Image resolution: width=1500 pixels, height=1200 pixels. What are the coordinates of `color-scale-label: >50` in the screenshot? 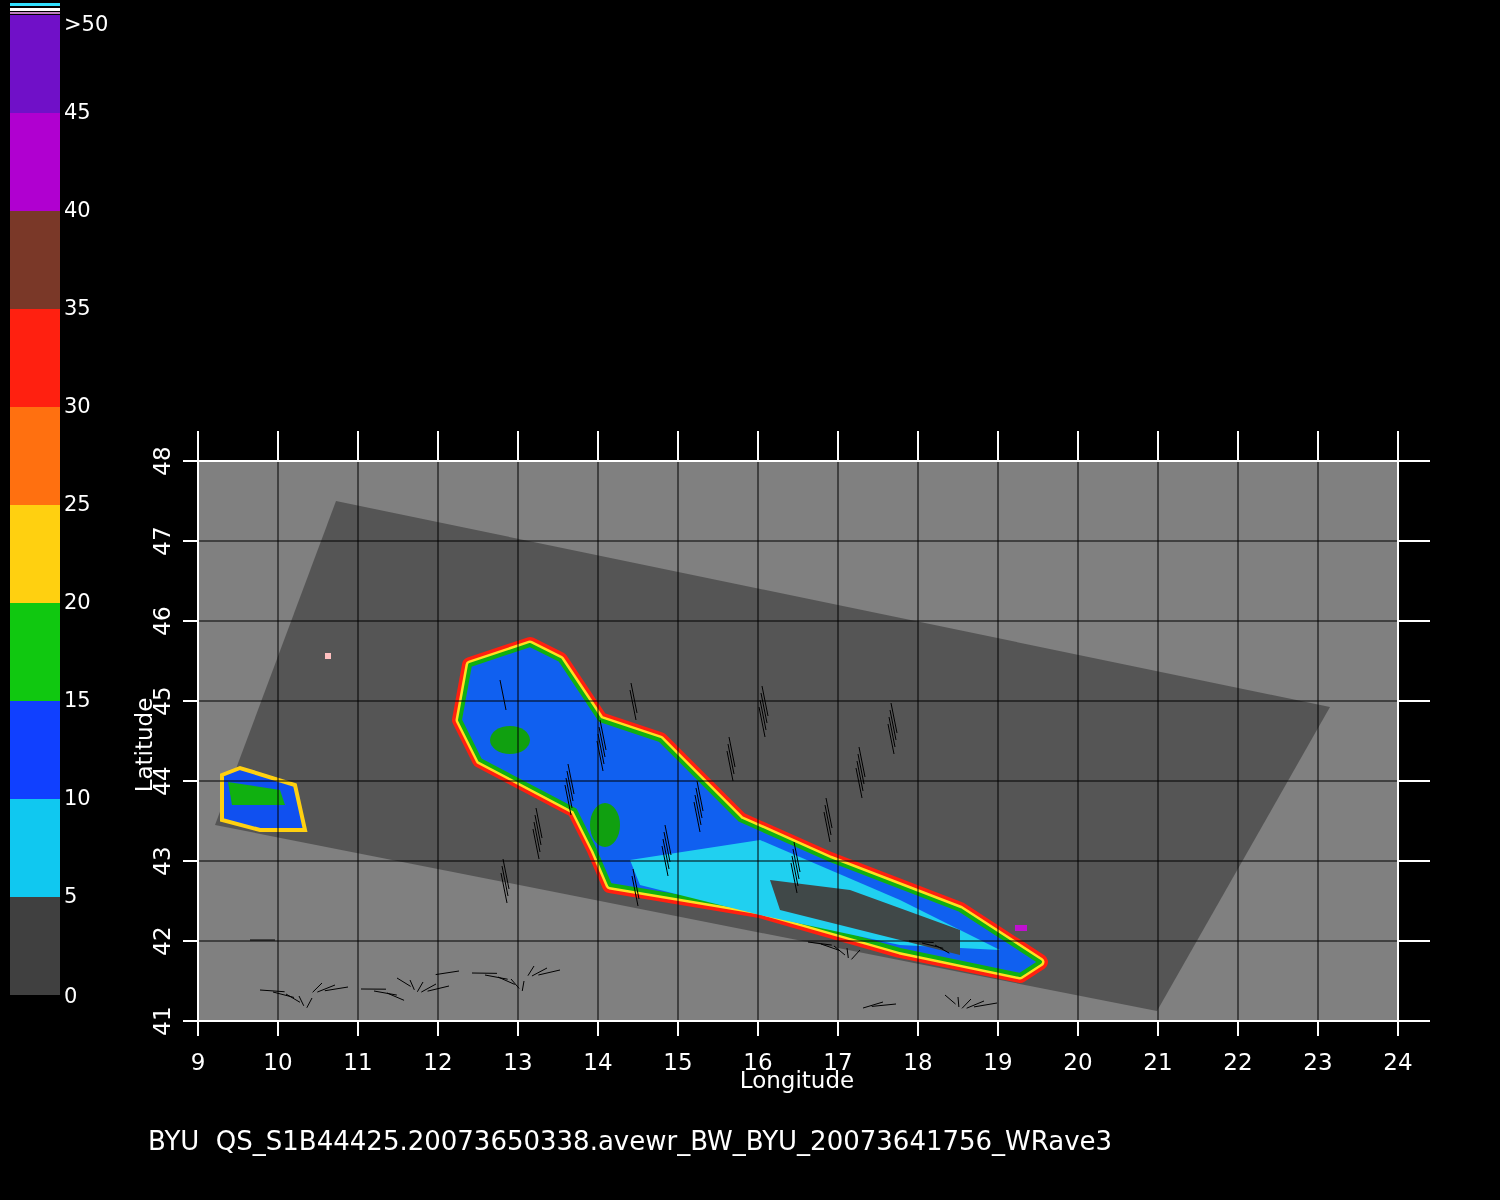 It's located at (86, 24).